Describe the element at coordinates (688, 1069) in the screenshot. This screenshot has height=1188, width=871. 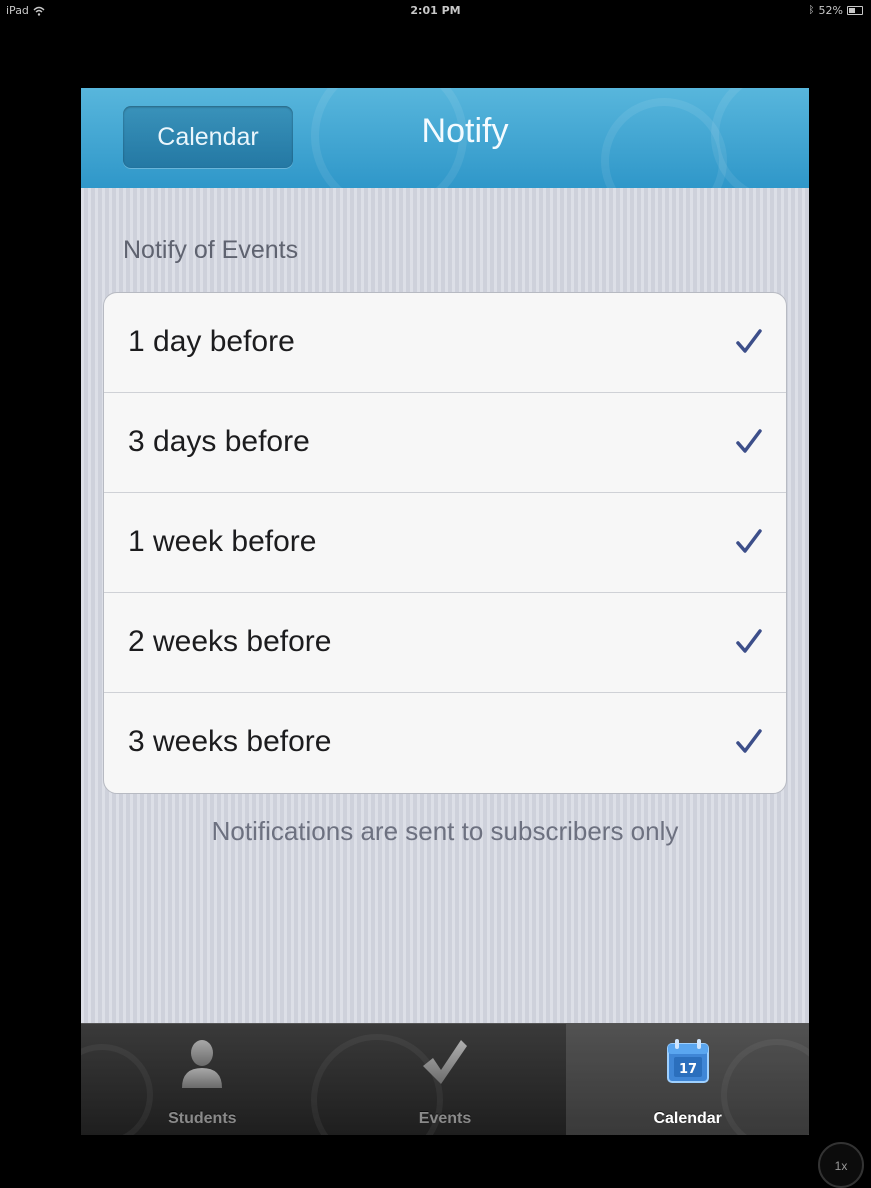
I see `calendar-icon-day: 17` at that location.